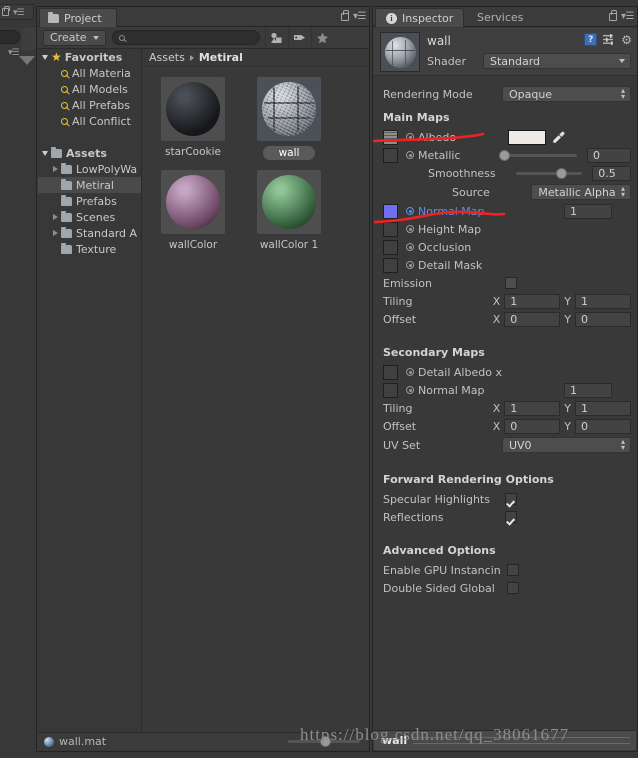 Image resolution: width=638 pixels, height=758 pixels. I want to click on source-dropdown: Metallic Alpha ▴ ▾, so click(581, 192).